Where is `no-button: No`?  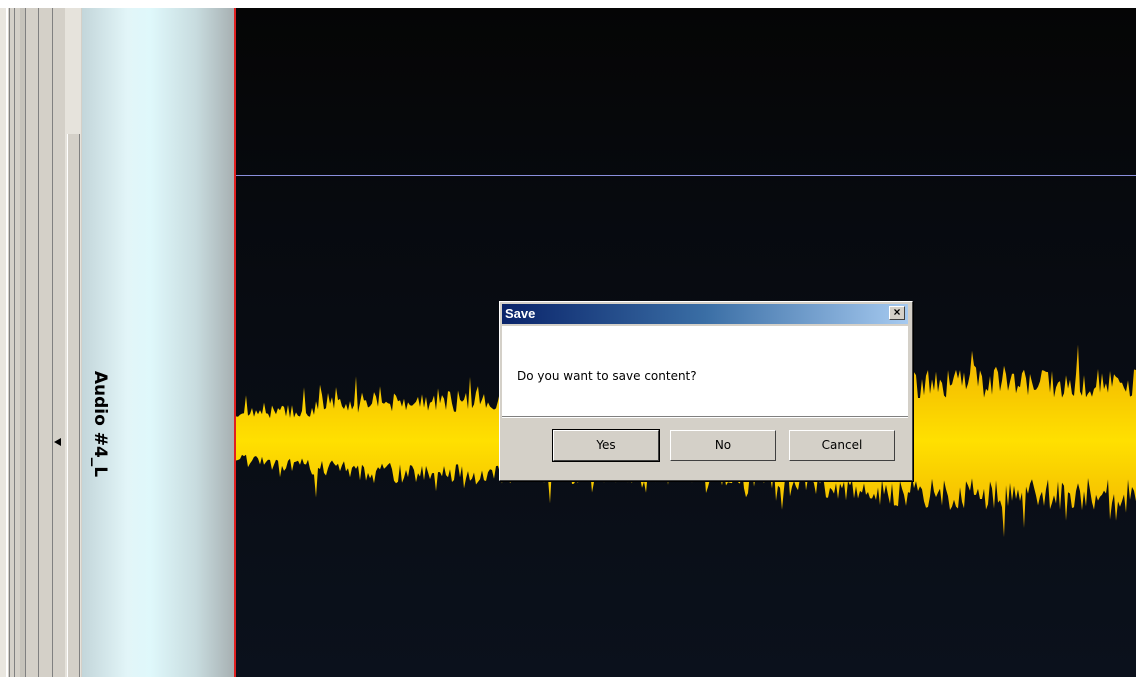 no-button: No is located at coordinates (723, 445).